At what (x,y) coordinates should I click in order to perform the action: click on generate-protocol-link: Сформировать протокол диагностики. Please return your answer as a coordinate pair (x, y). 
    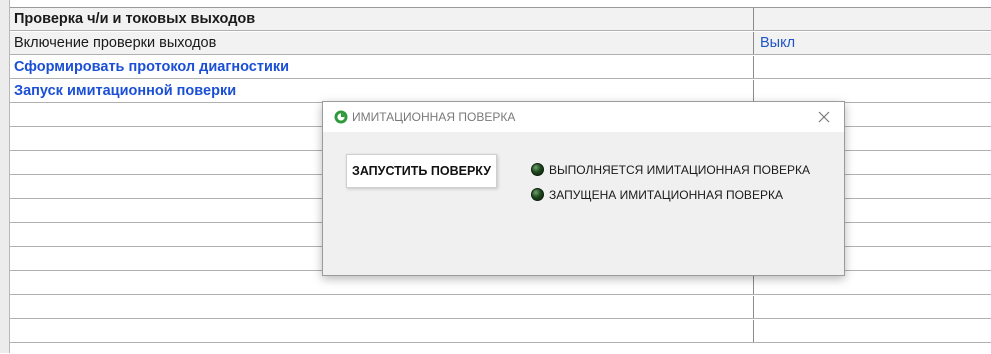
    Looking at the image, I should click on (382, 67).